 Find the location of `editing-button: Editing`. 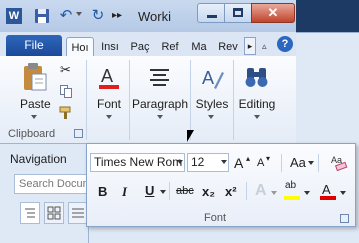

editing-button: Editing is located at coordinates (257, 104).